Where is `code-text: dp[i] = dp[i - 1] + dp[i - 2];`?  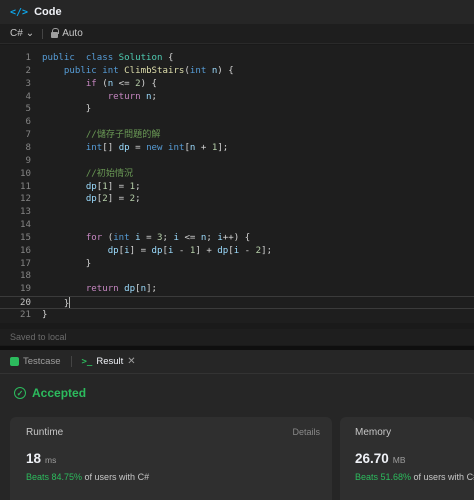
code-text: dp[i] = dp[i - 1] + dp[i - 2]; is located at coordinates (157, 251).